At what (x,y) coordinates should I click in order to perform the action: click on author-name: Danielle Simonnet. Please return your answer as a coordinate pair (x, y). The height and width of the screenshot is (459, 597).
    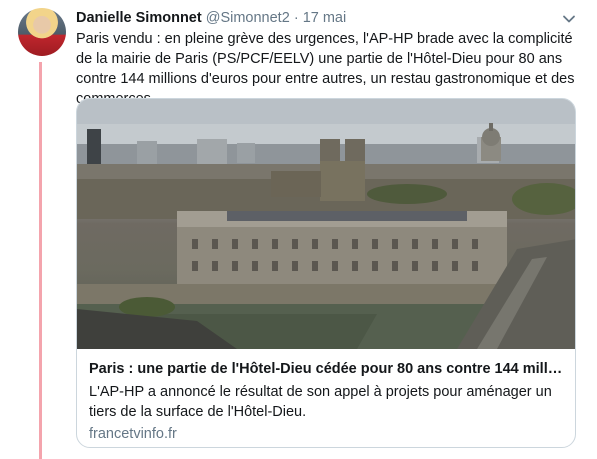
    Looking at the image, I should click on (139, 18).